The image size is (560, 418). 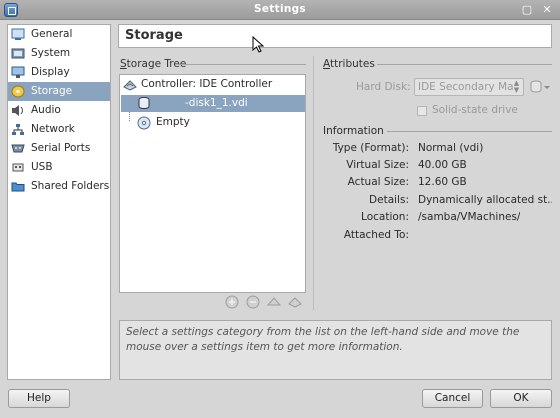 What do you see at coordinates (469, 217) in the screenshot?
I see `info-value-location: /samba/VMachines/` at bounding box center [469, 217].